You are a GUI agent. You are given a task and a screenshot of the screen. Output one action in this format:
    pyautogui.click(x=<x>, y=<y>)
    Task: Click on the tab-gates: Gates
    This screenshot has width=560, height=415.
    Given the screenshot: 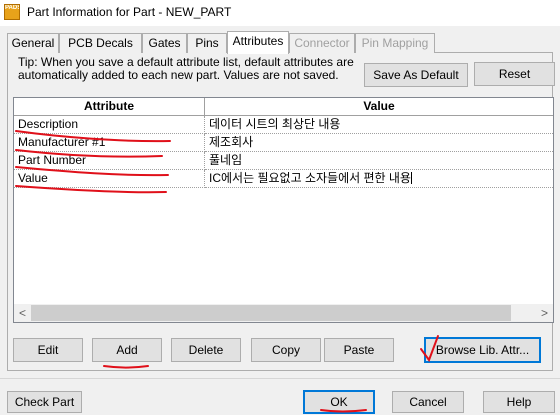 What is the action you would take?
    pyautogui.click(x=164, y=43)
    